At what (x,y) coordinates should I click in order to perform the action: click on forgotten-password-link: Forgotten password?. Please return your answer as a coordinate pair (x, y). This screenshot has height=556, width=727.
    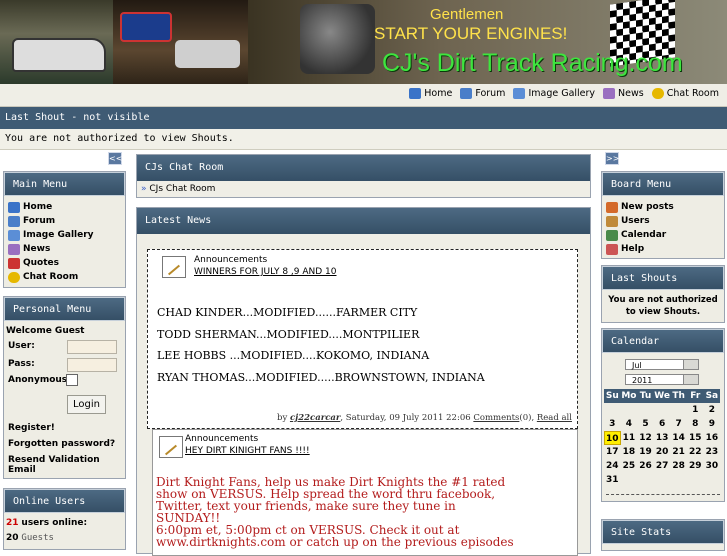
    Looking at the image, I should click on (61, 444).